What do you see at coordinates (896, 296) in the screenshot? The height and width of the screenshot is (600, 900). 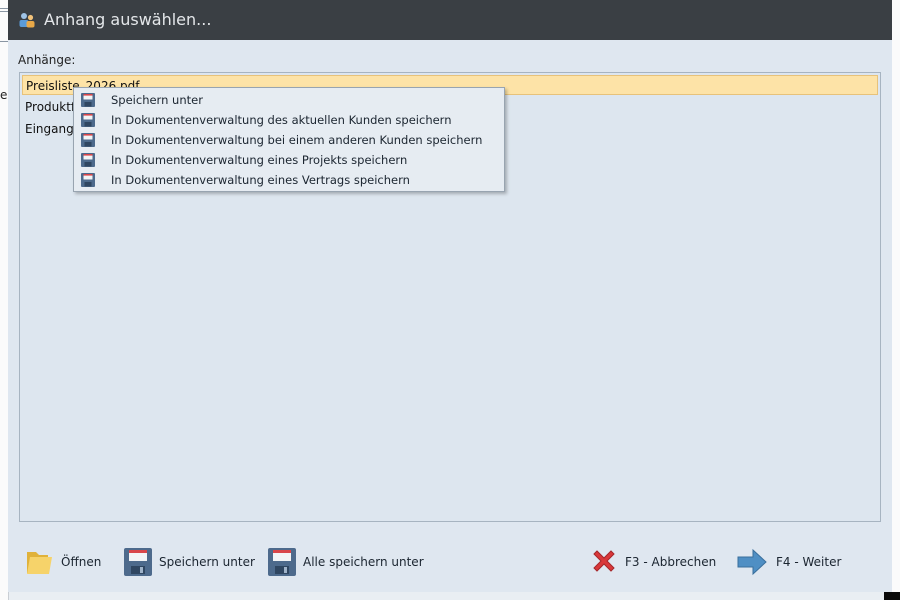 I see `background-app-edge-right` at bounding box center [896, 296].